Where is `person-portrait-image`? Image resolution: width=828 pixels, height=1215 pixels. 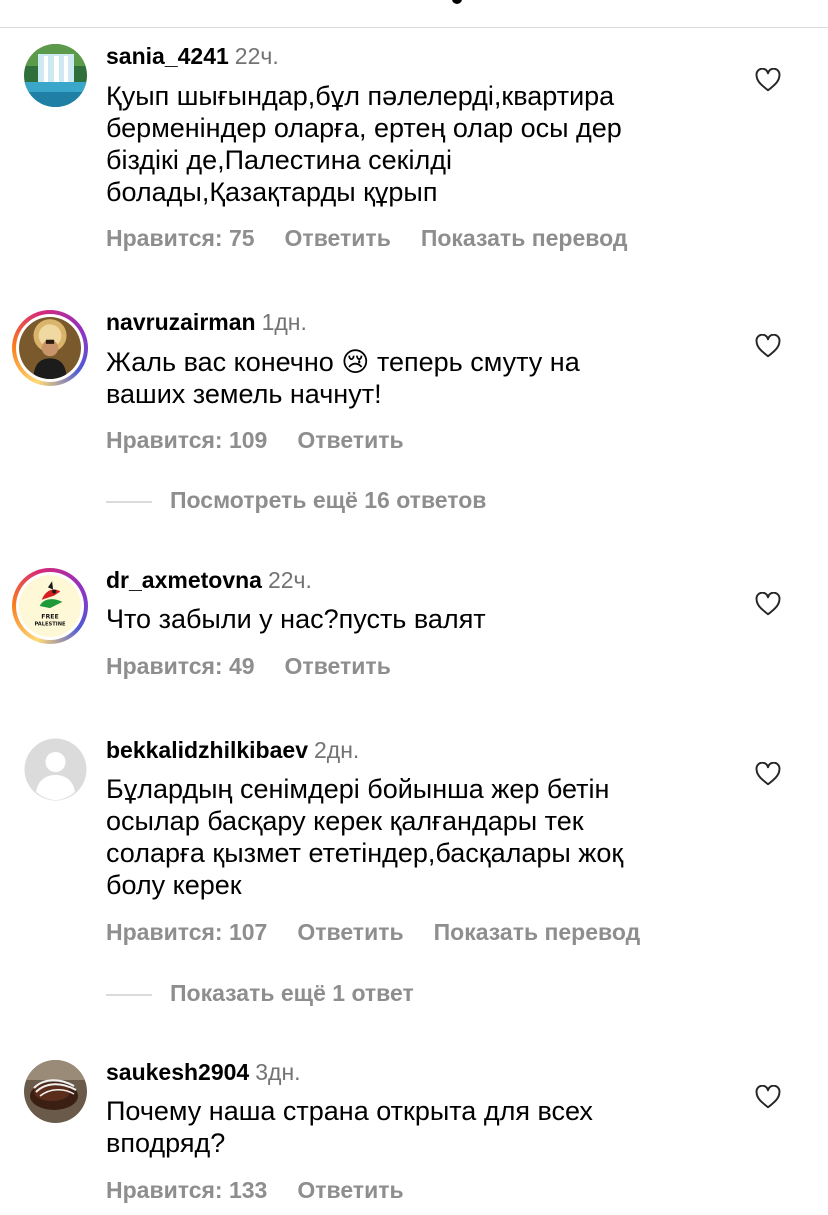
person-portrait-image is located at coordinates (50, 348).